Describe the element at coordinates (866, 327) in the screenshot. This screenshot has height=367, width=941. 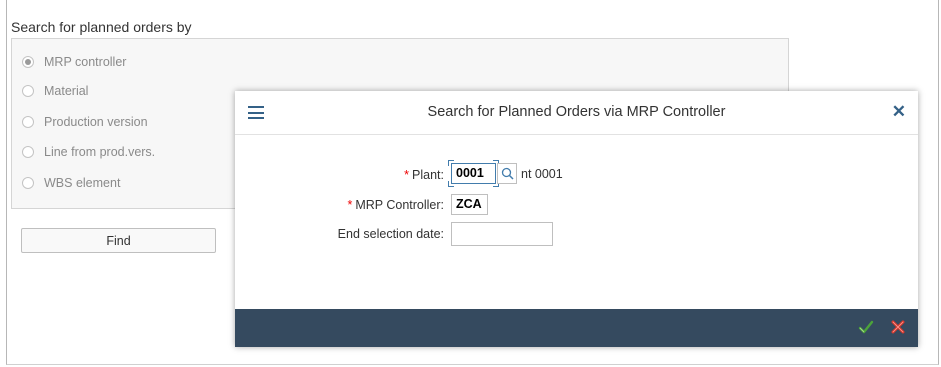
I see `checkmark-icon` at that location.